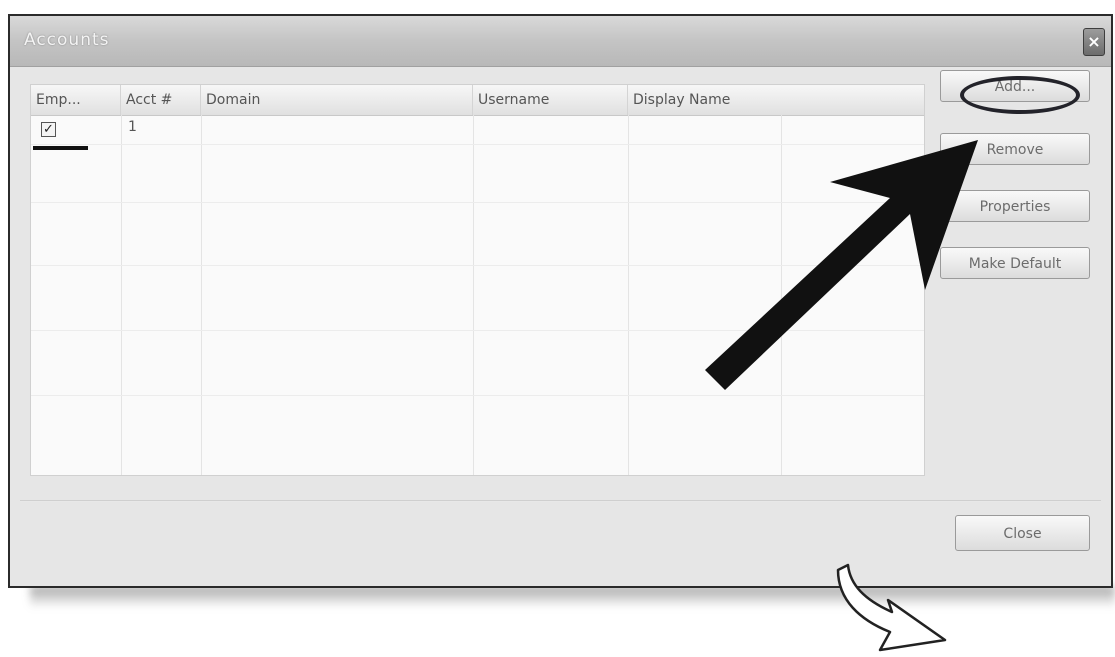 This screenshot has width=1115, height=657. Describe the element at coordinates (60, 148) in the screenshot. I see `underline-mark` at that location.